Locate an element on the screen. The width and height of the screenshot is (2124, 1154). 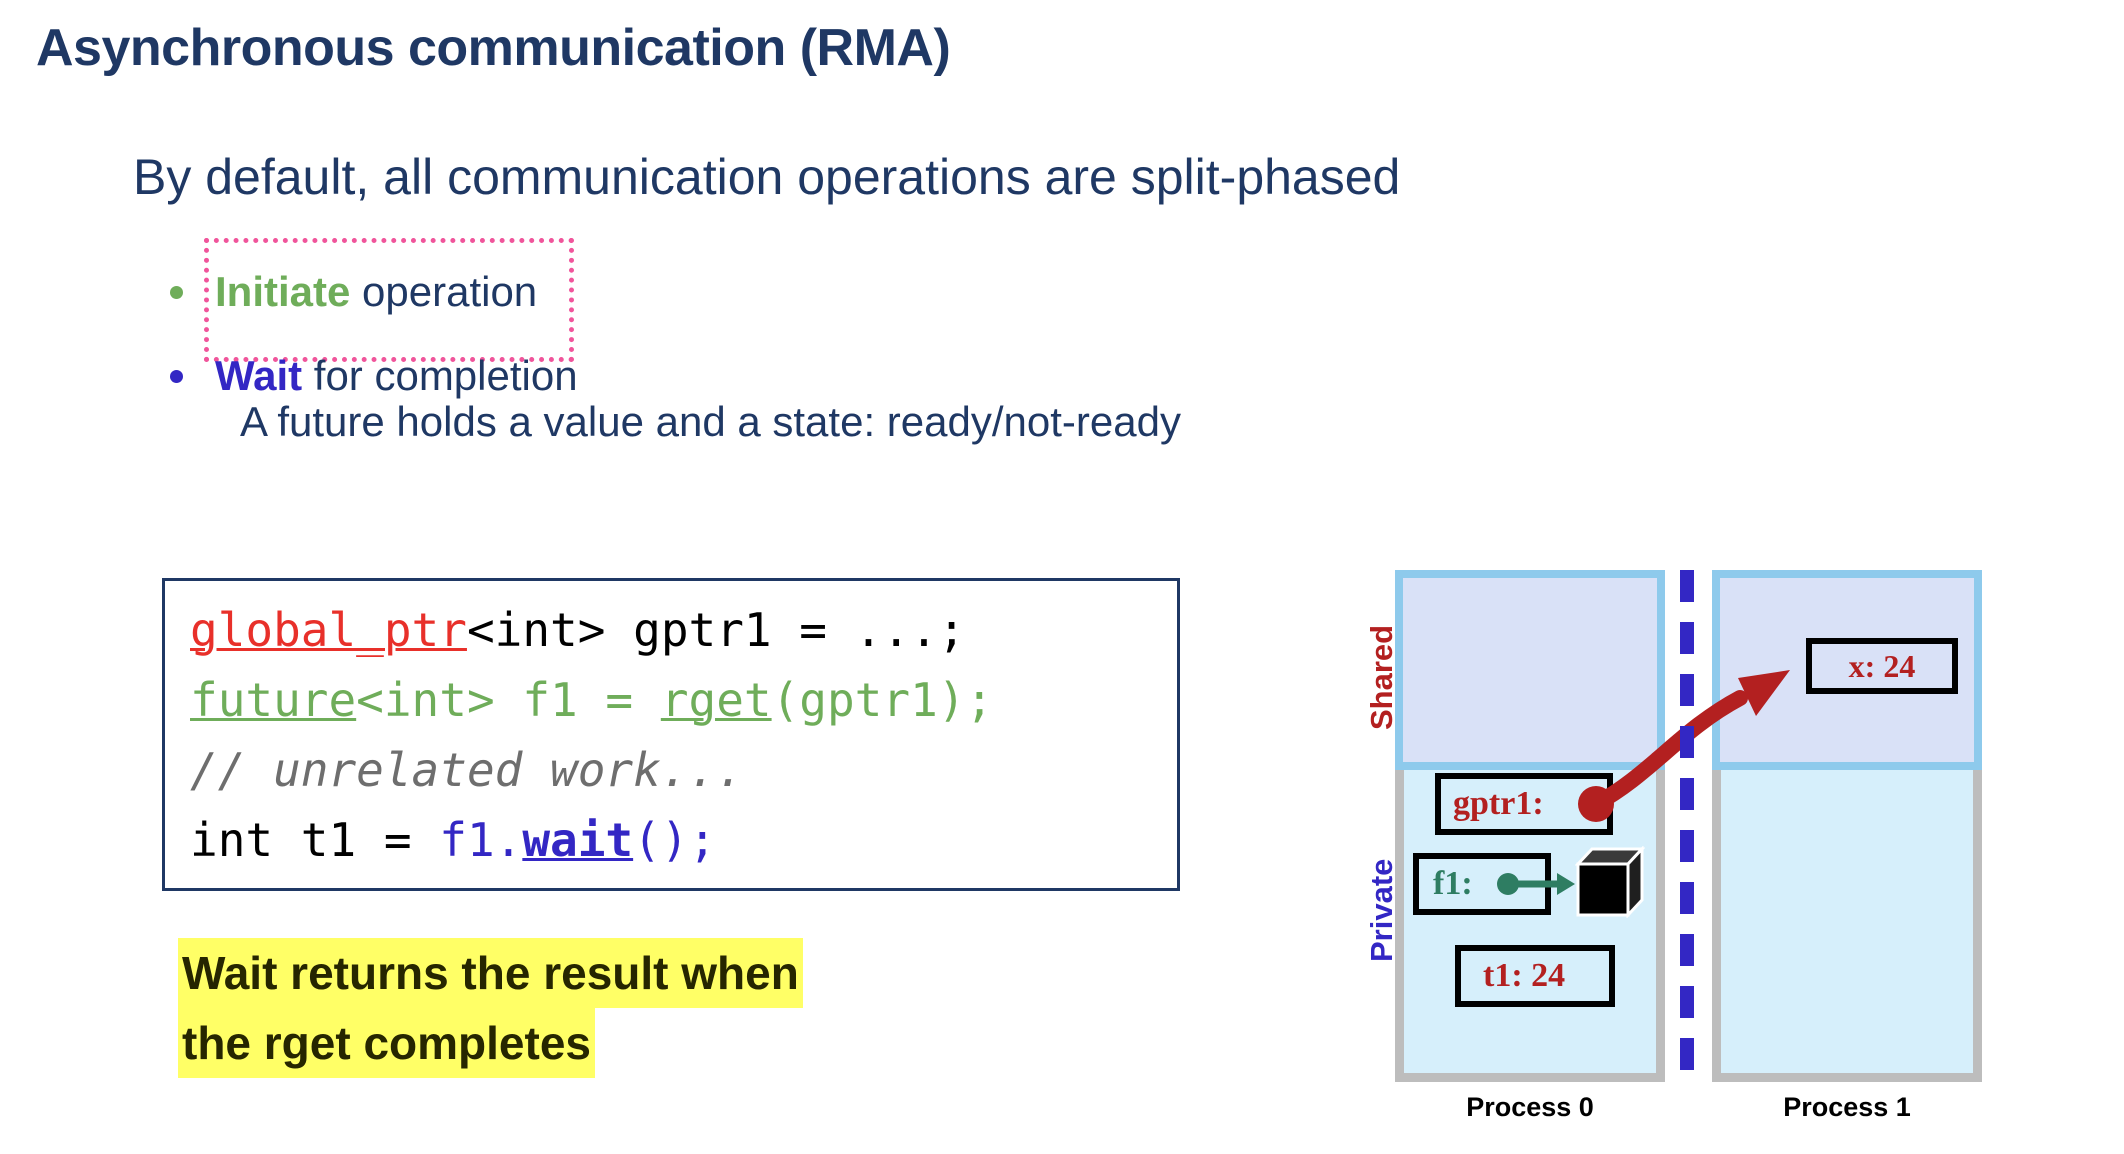
bullet-text: Initiate operation is located at coordinates (376, 292).